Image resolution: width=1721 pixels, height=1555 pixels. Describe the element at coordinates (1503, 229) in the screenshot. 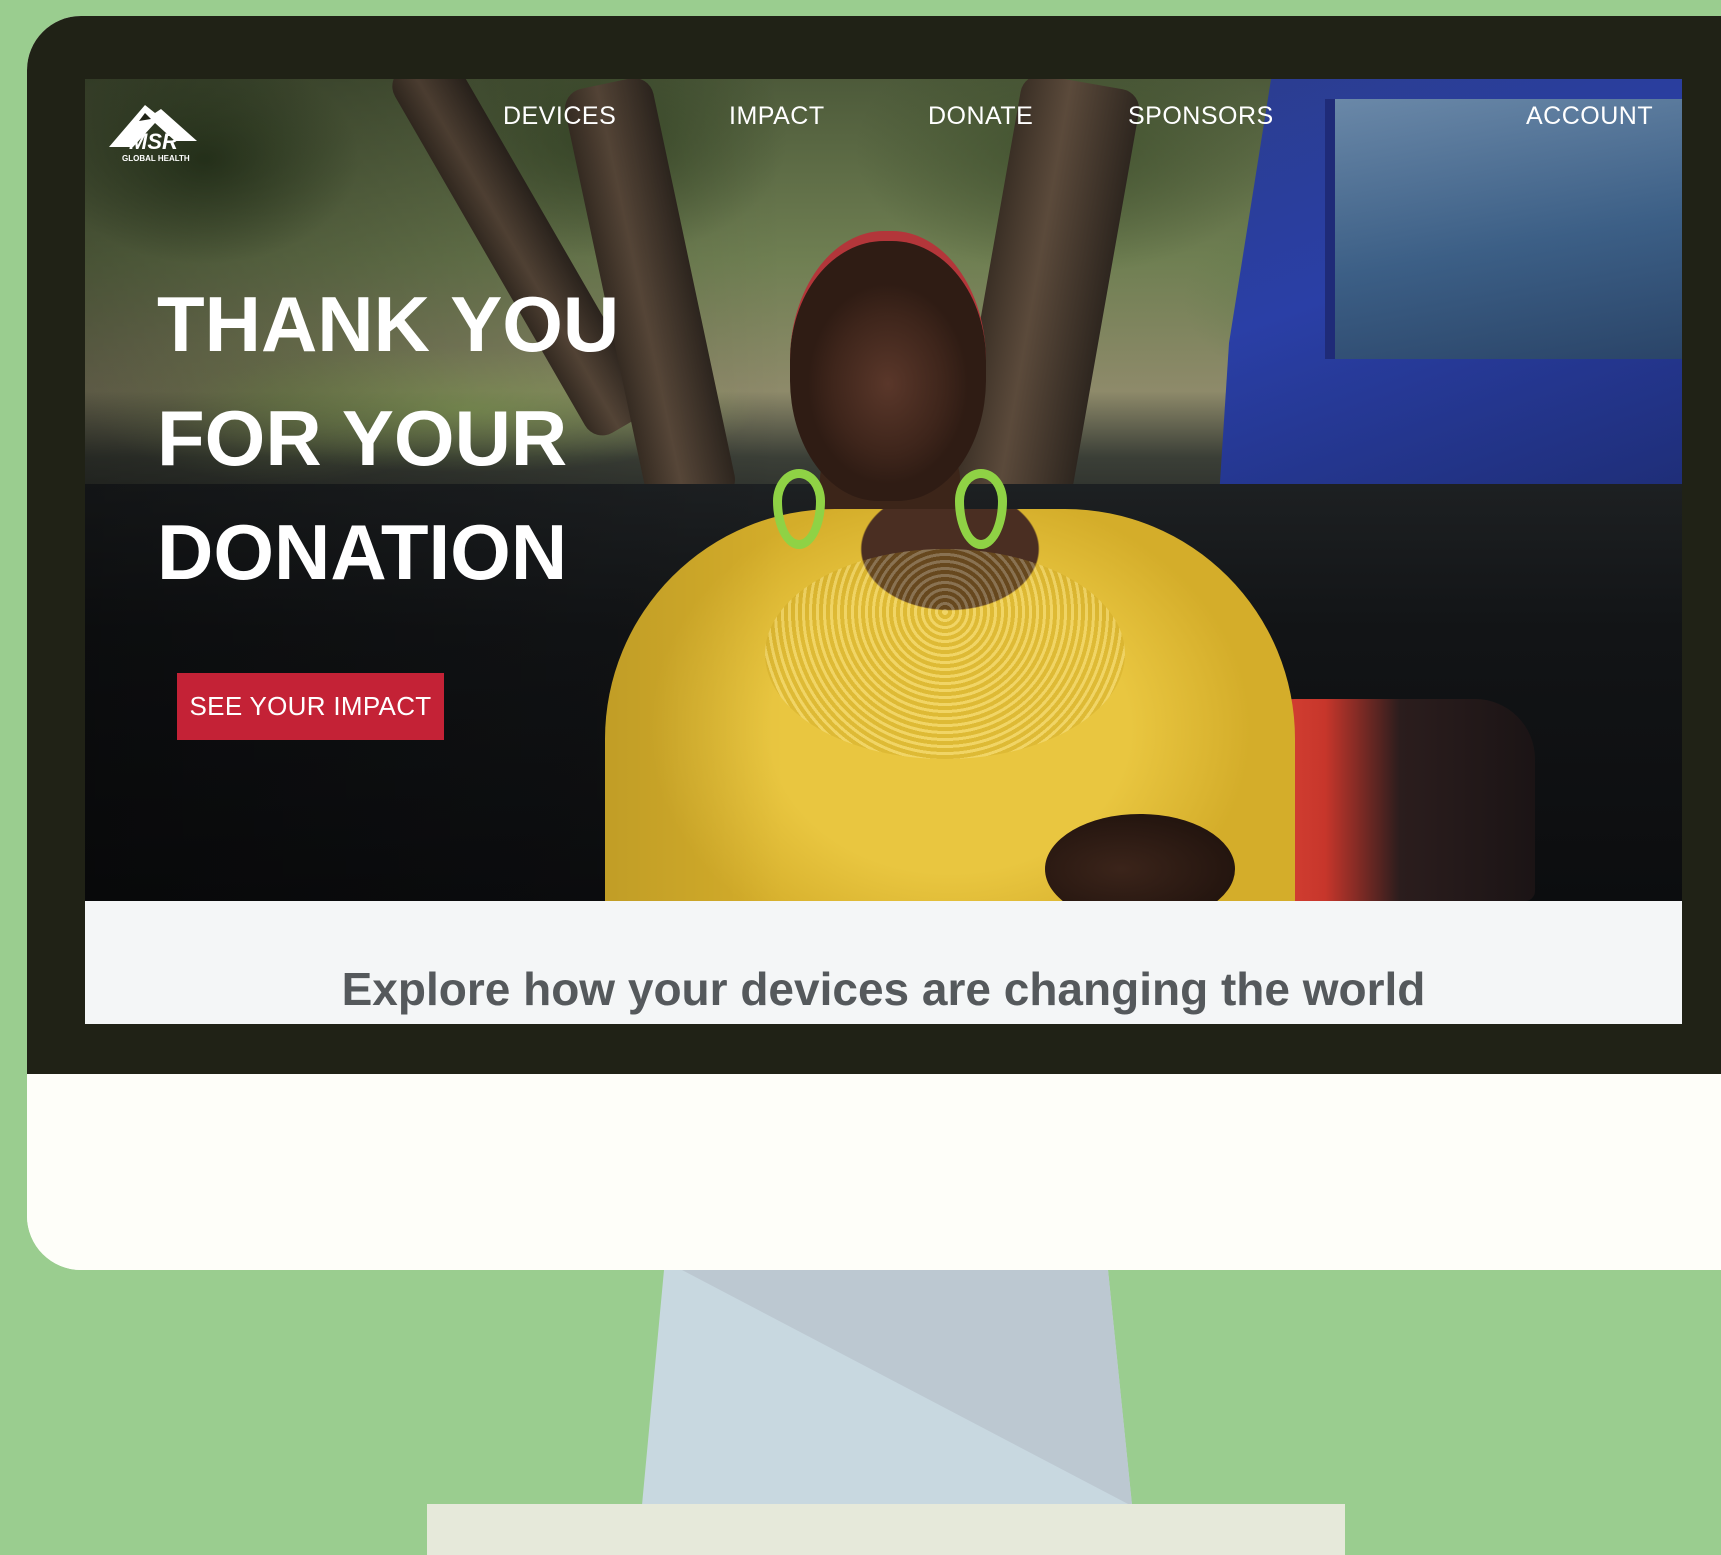

I see `hero-photo-truck-window` at that location.